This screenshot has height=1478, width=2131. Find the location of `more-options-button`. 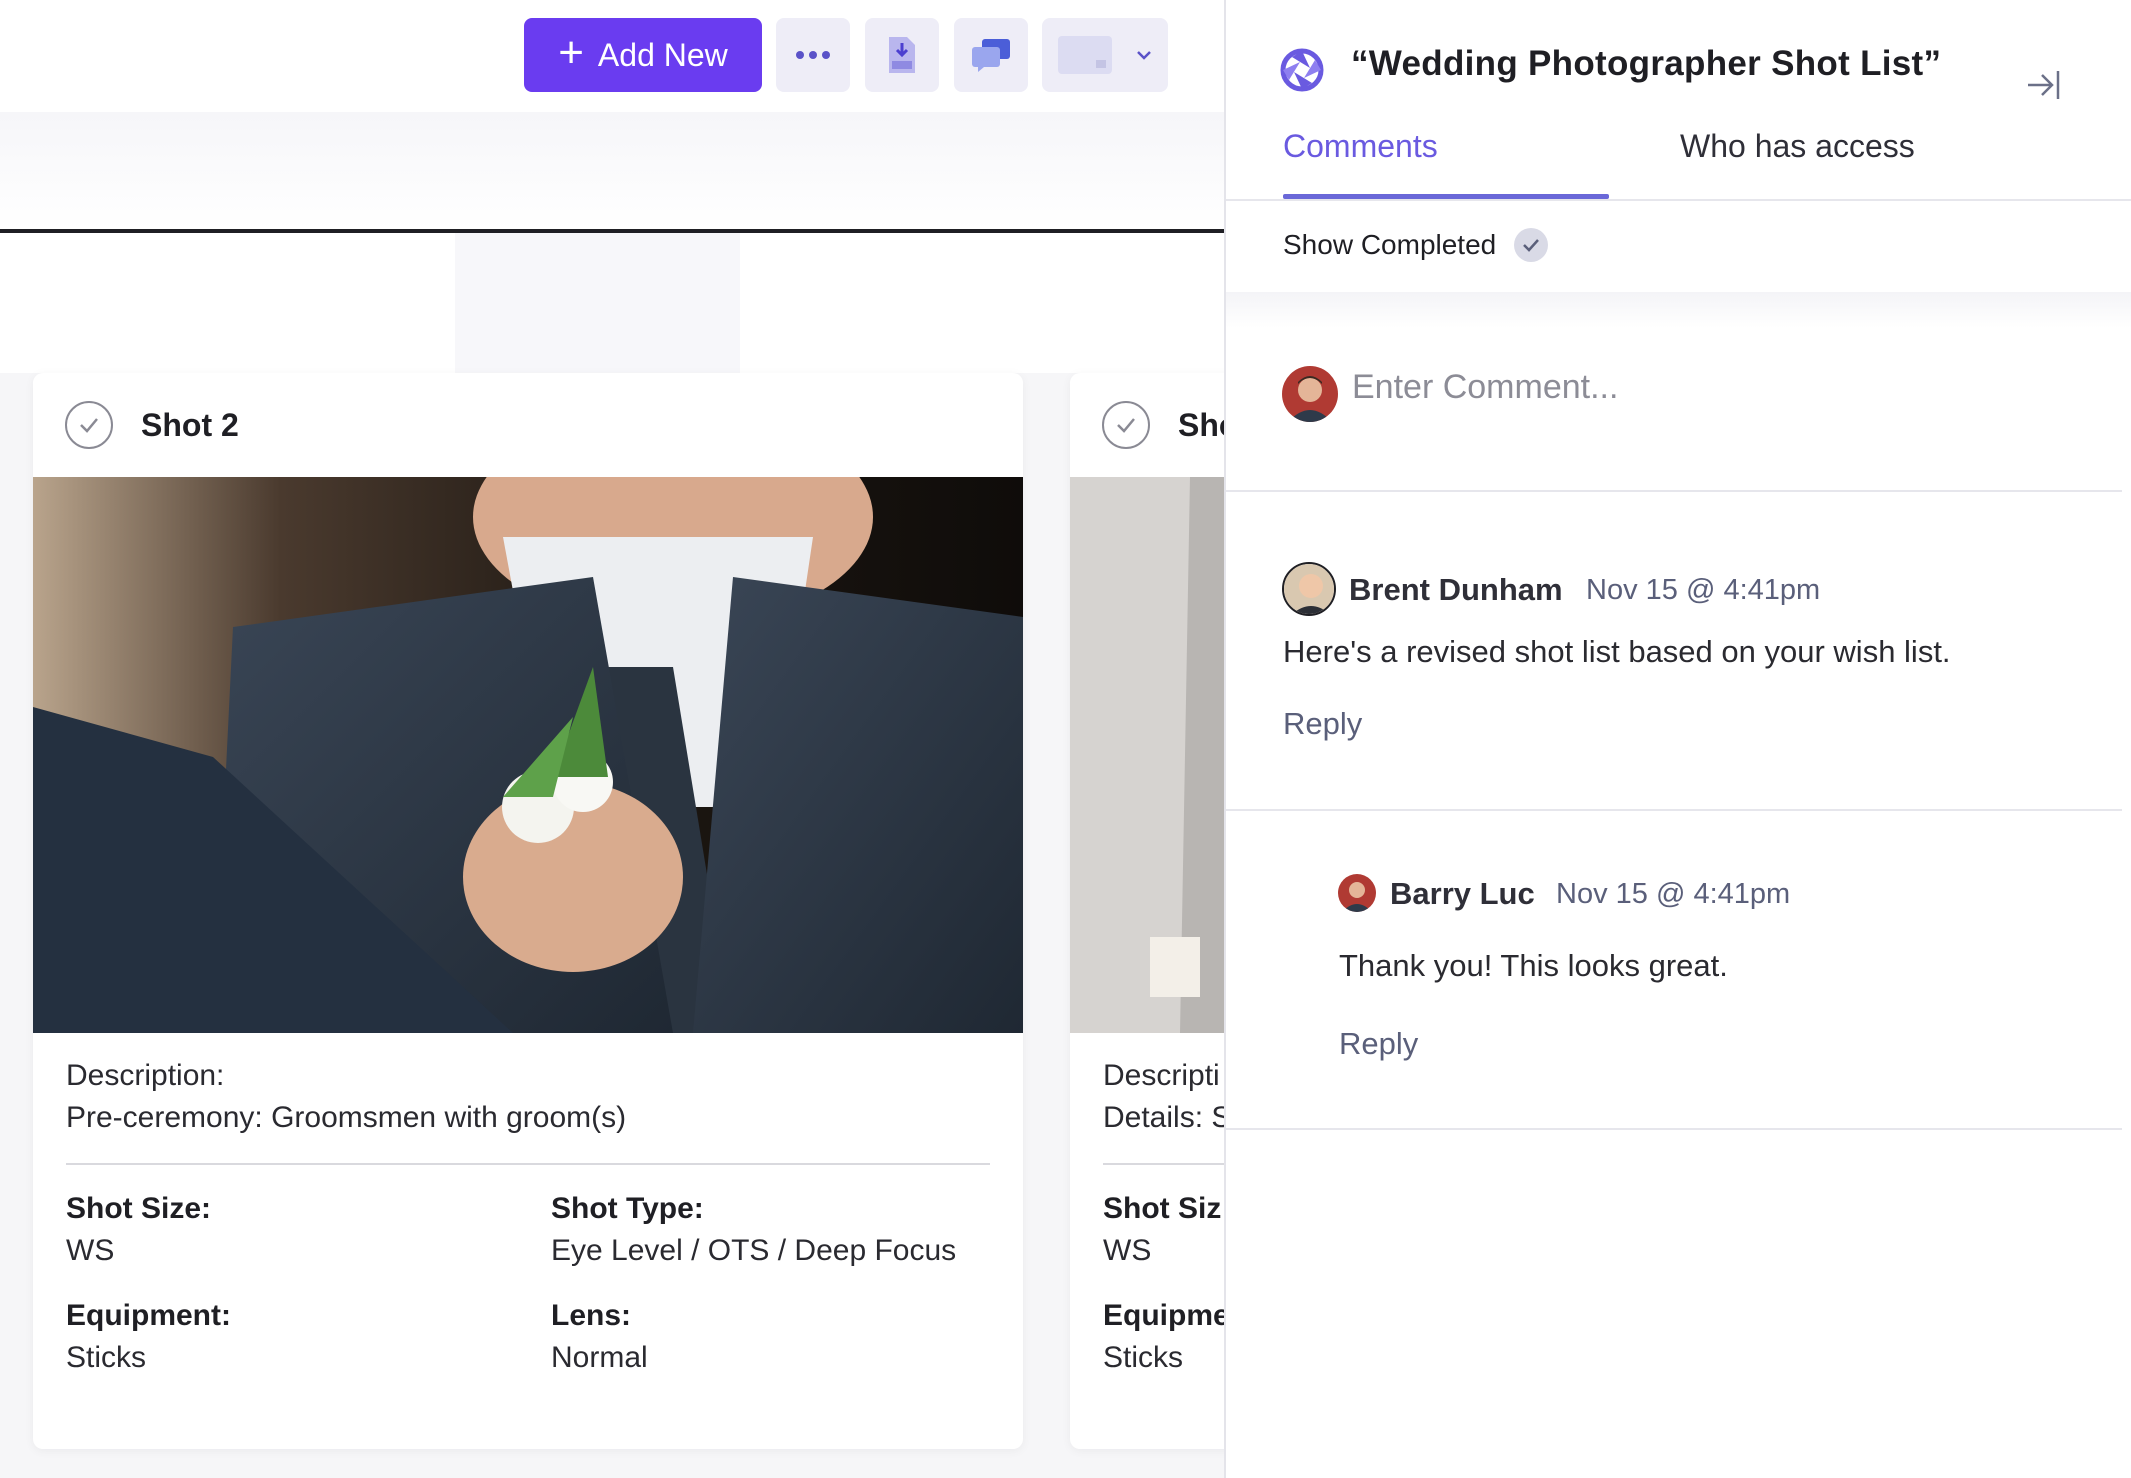

more-options-button is located at coordinates (813, 55).